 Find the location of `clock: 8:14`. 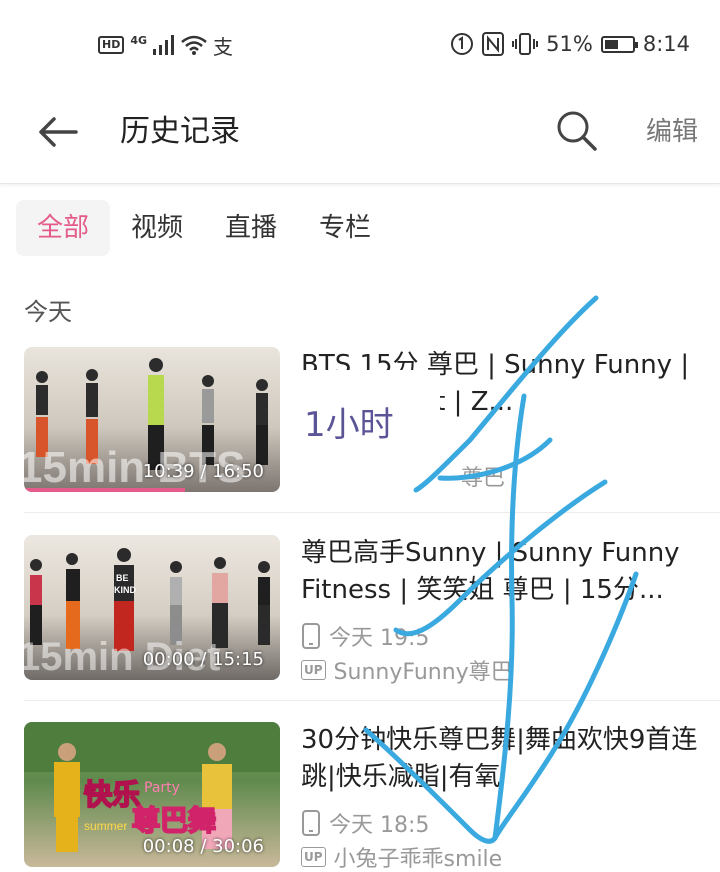

clock: 8:14 is located at coordinates (666, 44).